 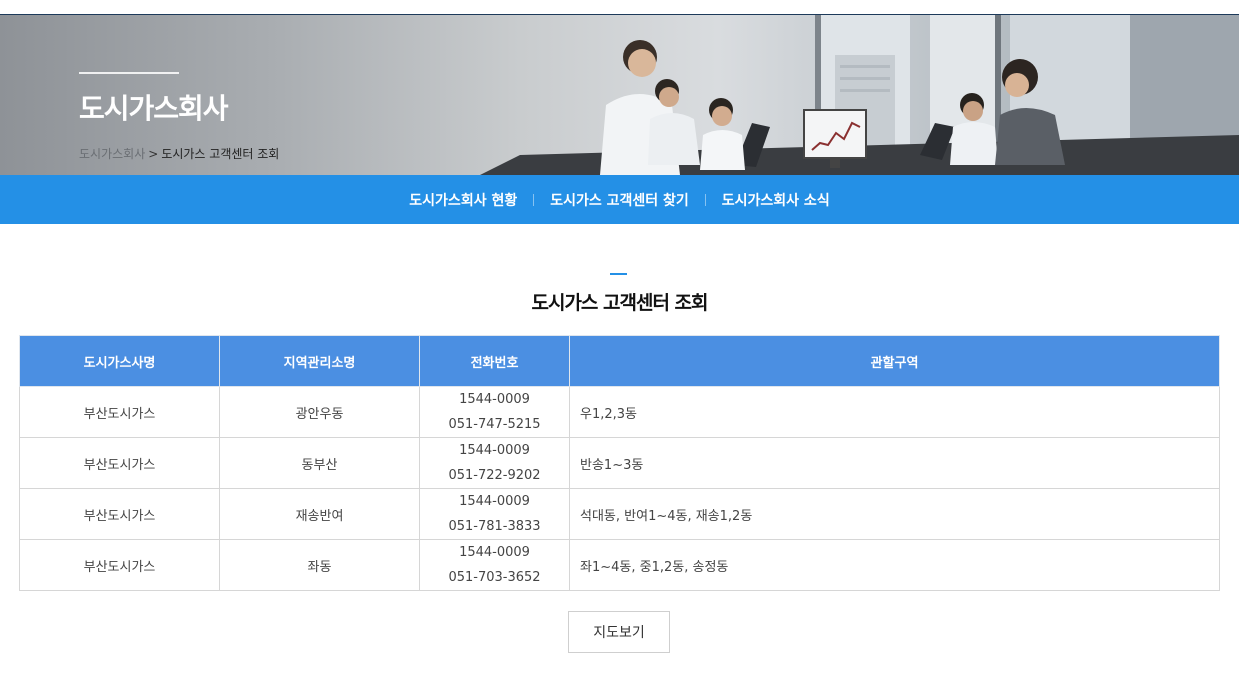 I want to click on breadcrumb: 도시가스회사 > 도시가스 고객센터 조회, so click(x=179, y=153).